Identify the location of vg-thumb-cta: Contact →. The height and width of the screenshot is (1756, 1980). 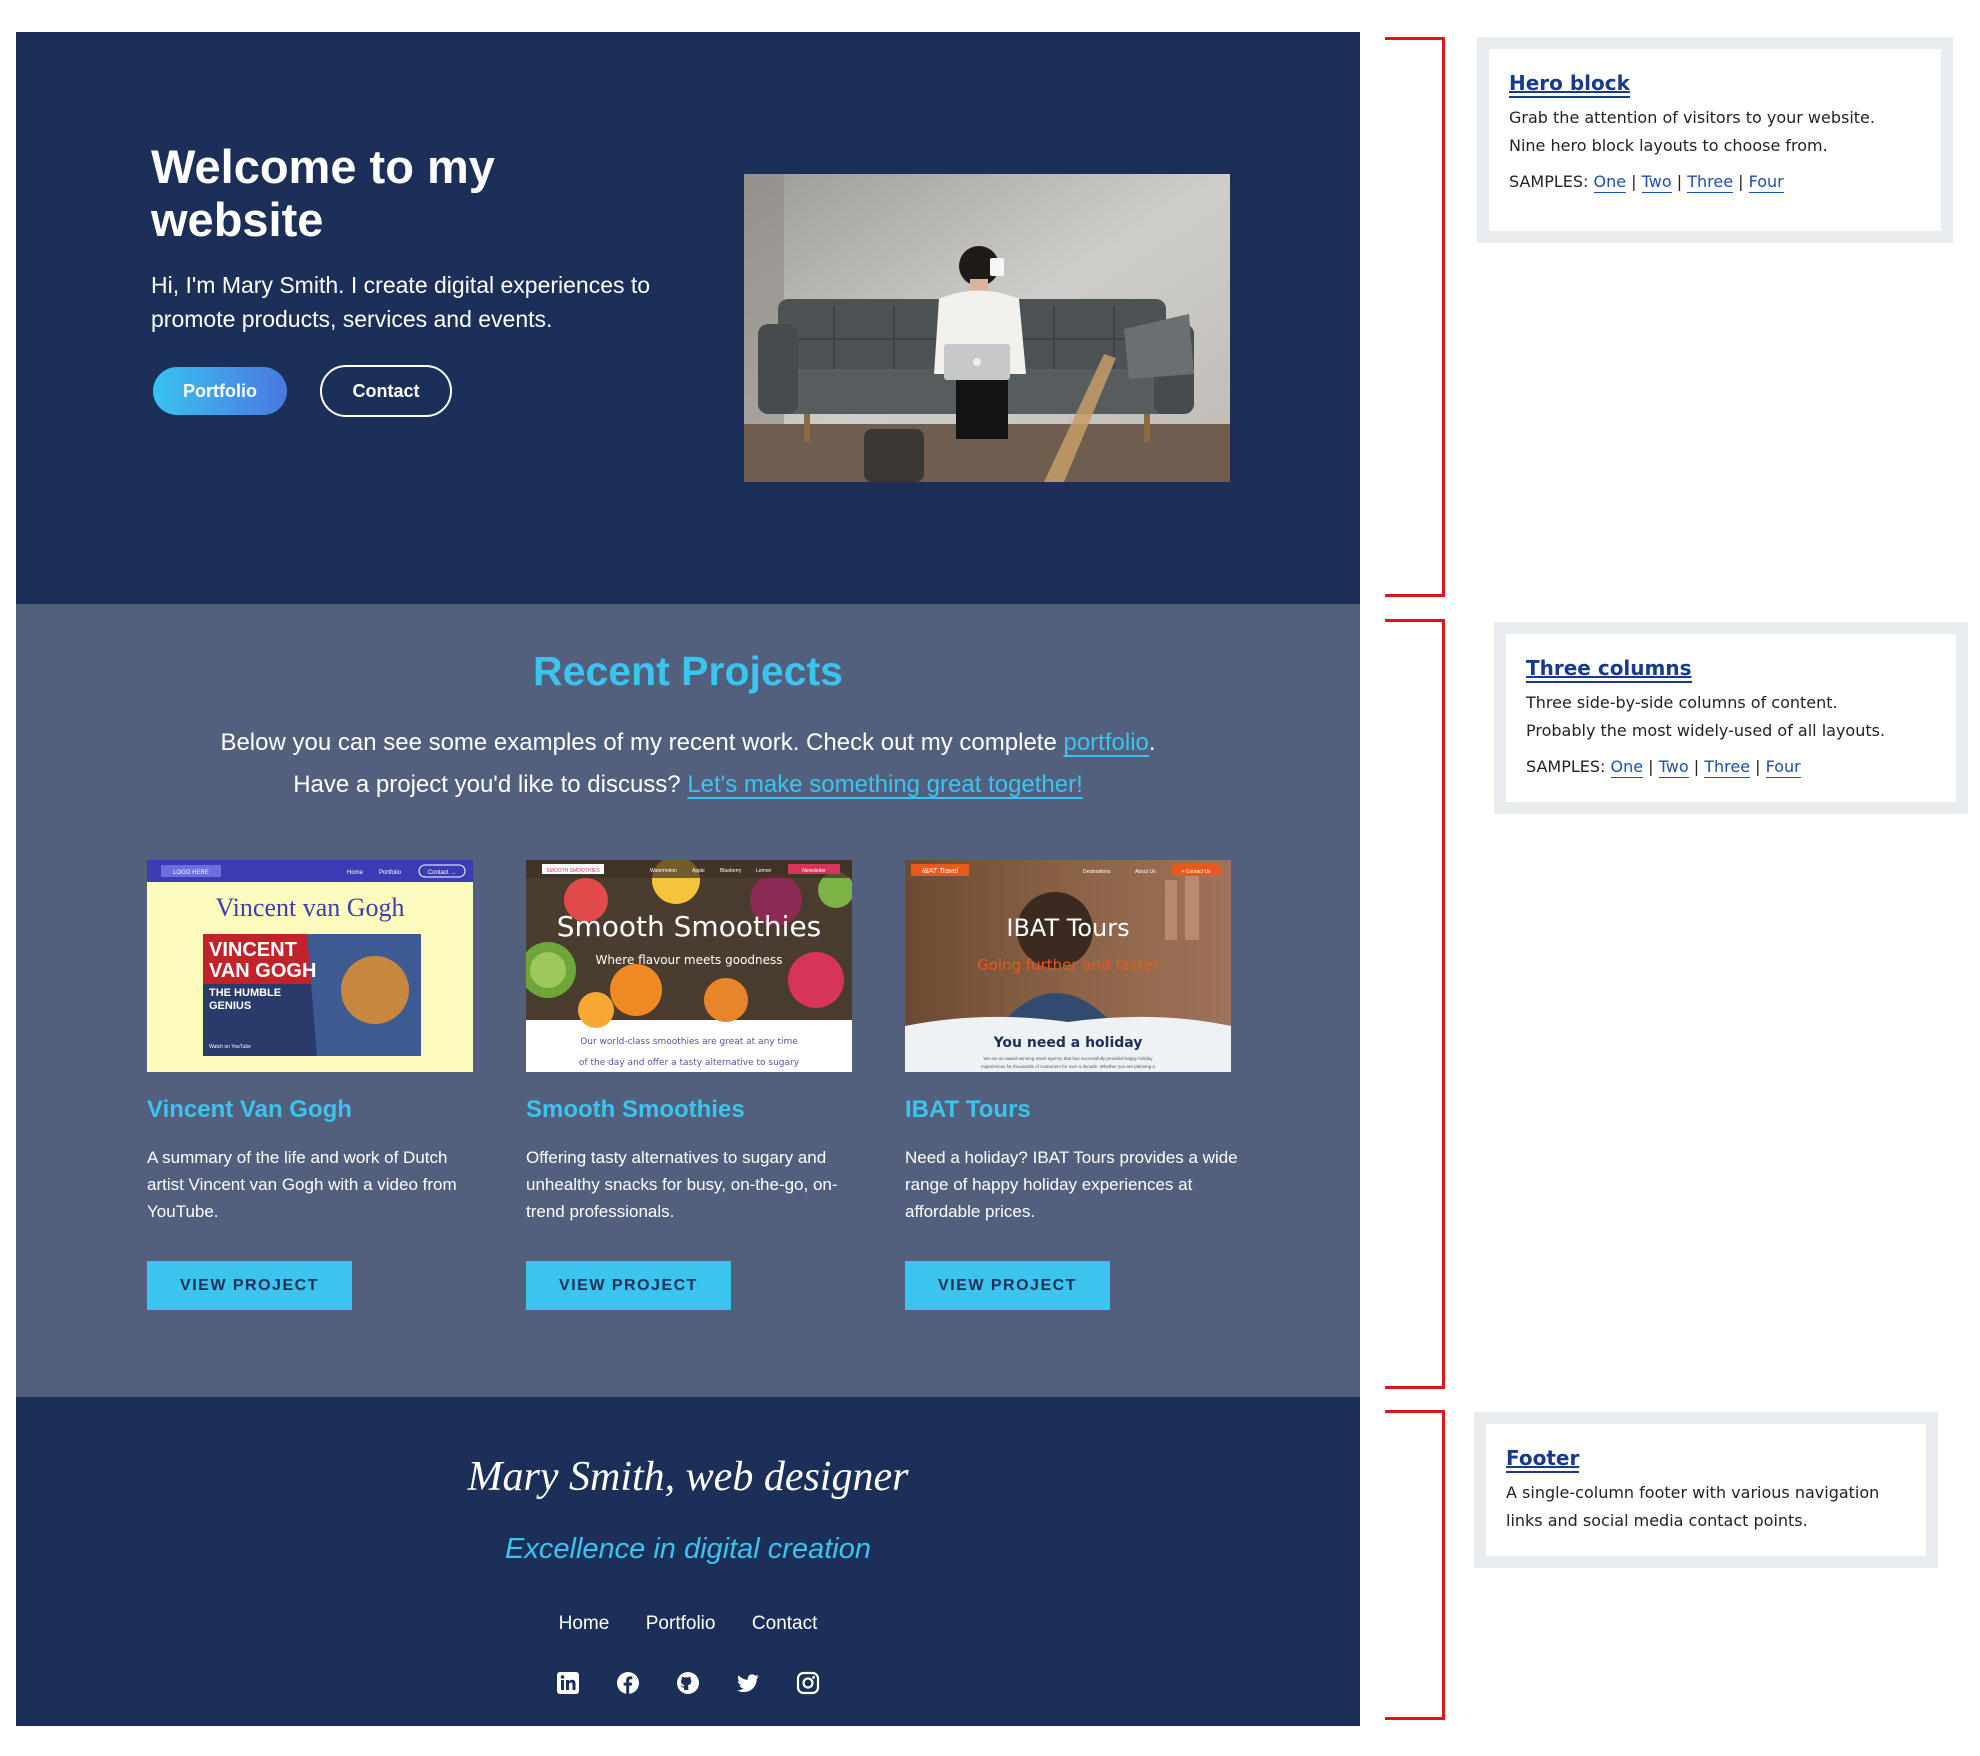
(442, 873).